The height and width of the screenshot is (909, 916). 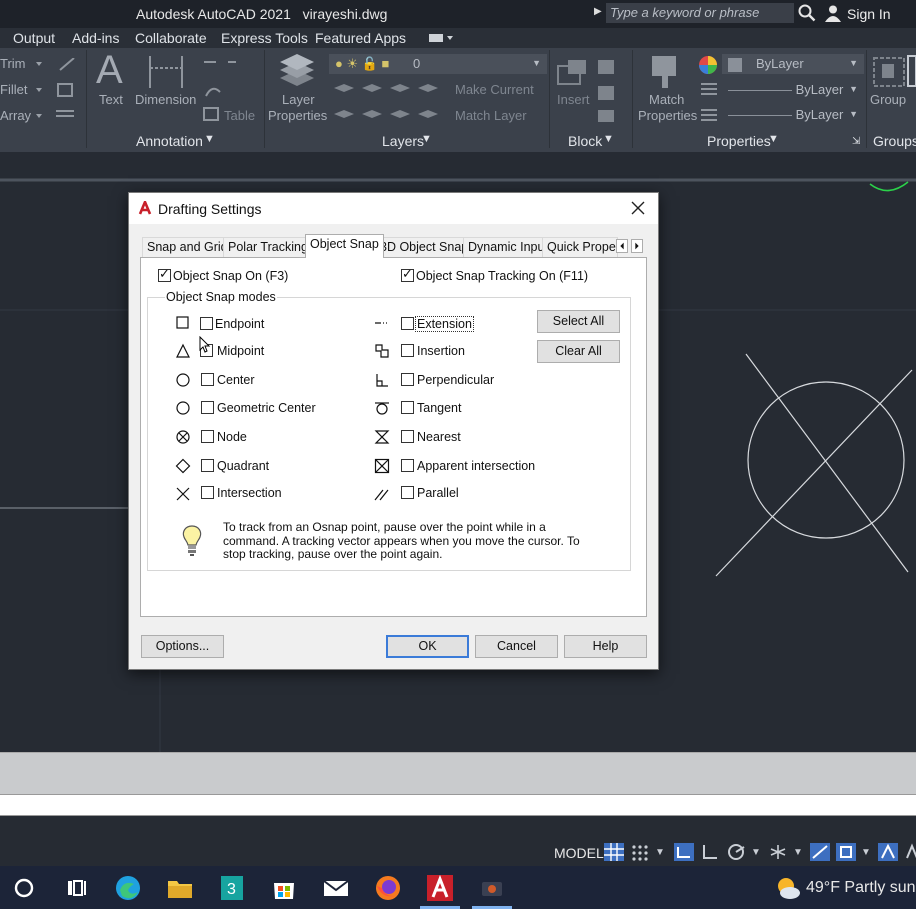 I want to click on text-button: Text, so click(x=111, y=99).